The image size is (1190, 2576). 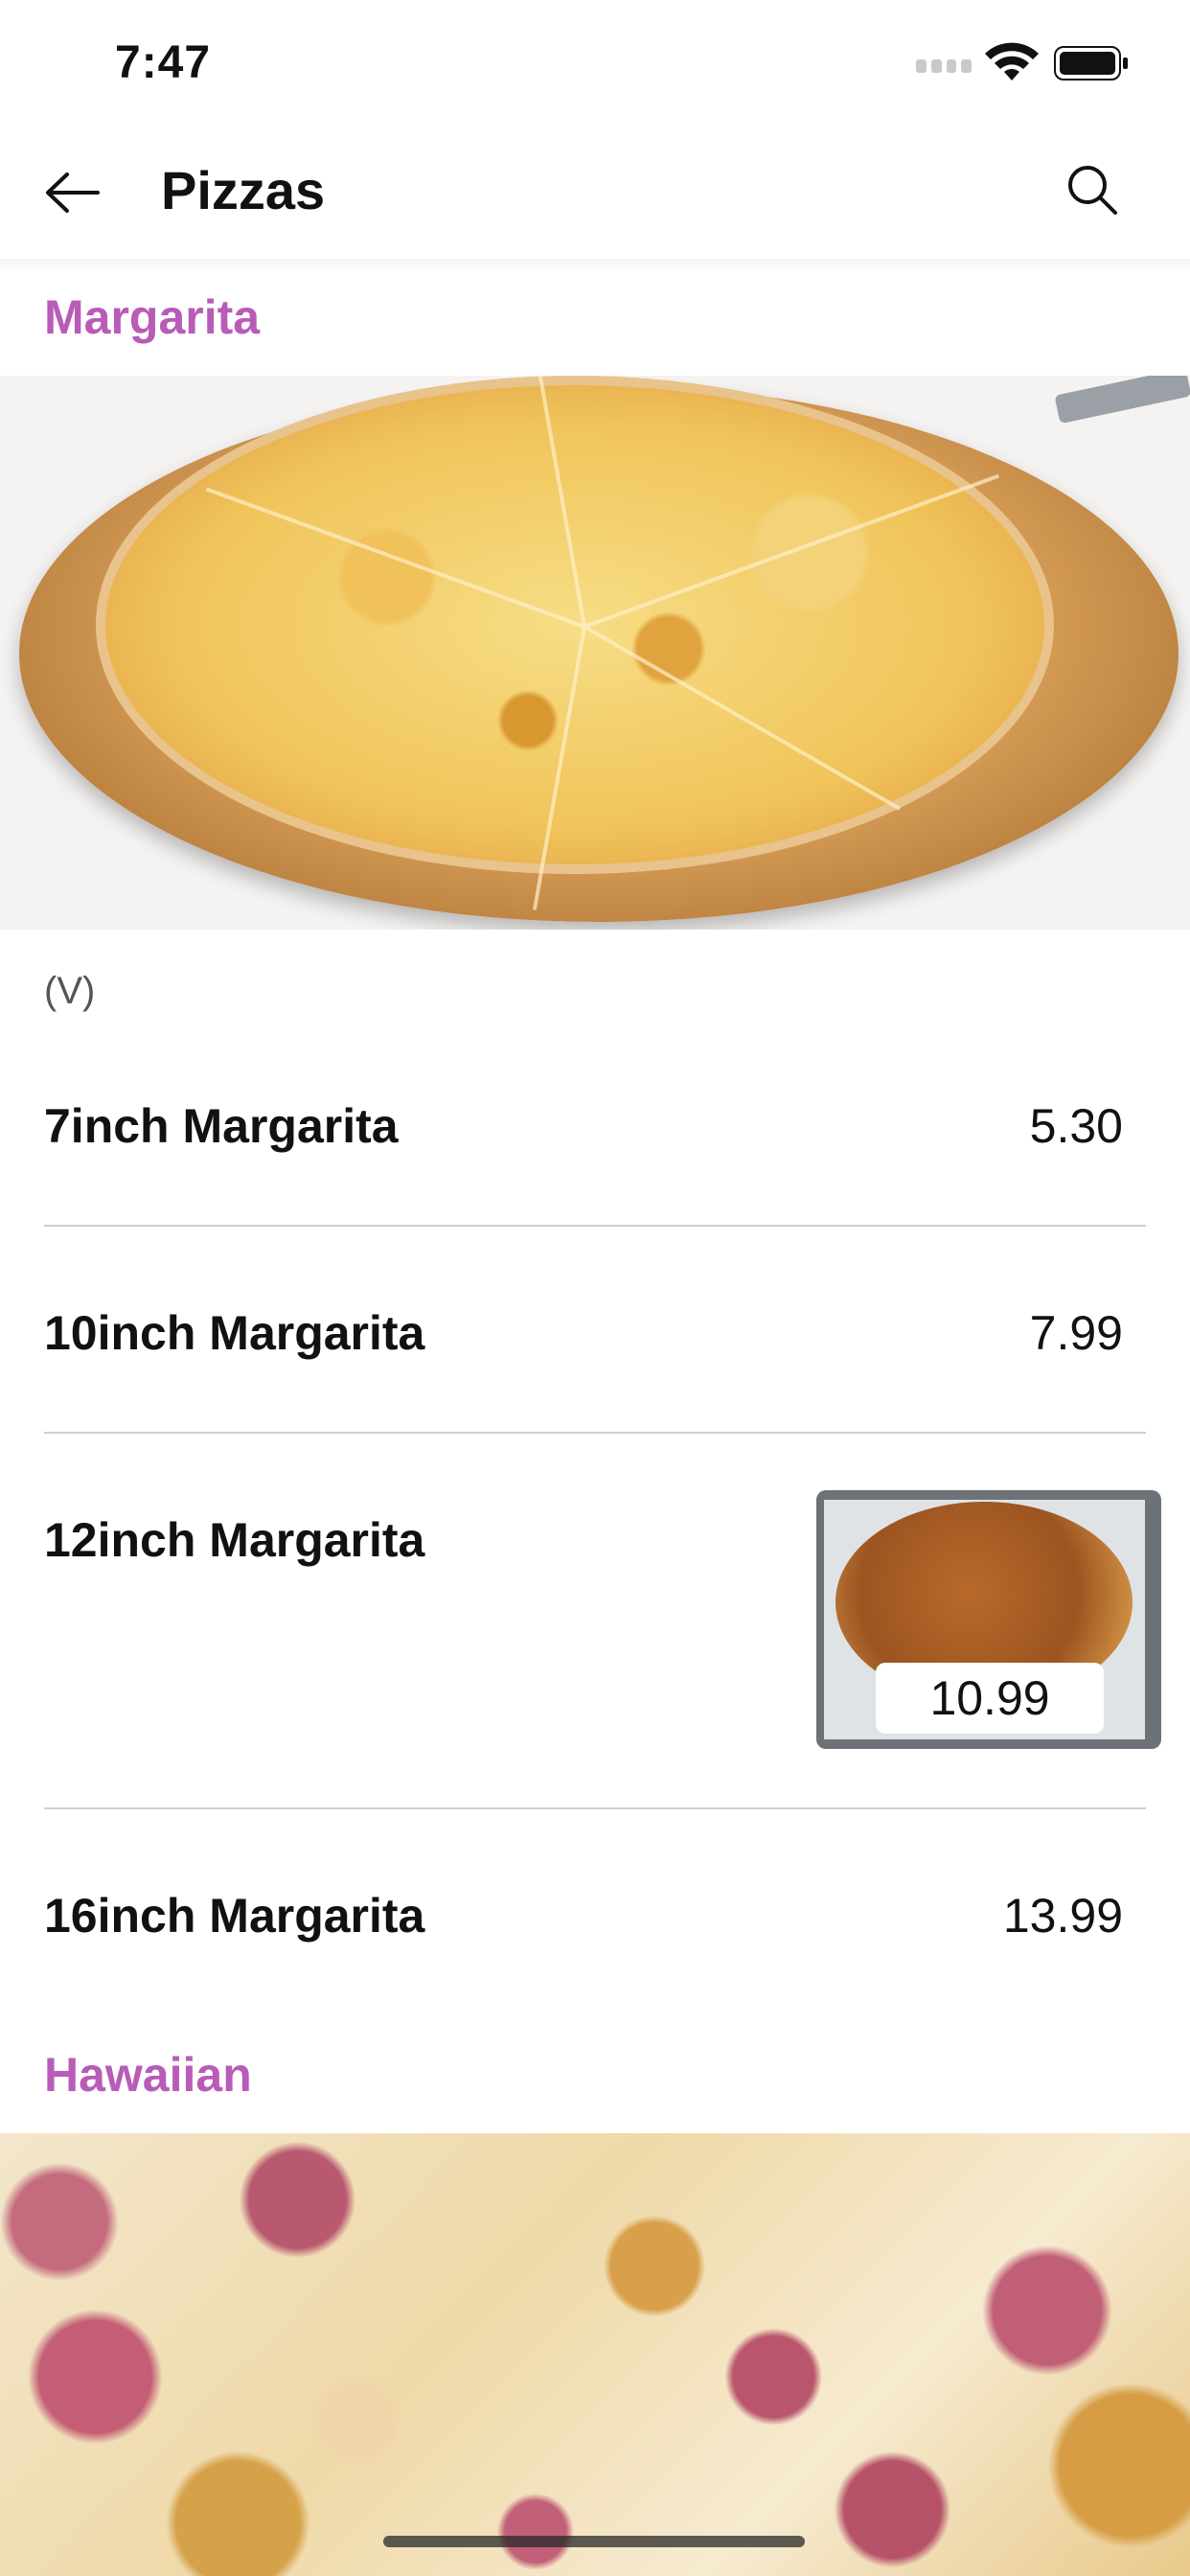 I want to click on back-arrow-icon, so click(x=73, y=193).